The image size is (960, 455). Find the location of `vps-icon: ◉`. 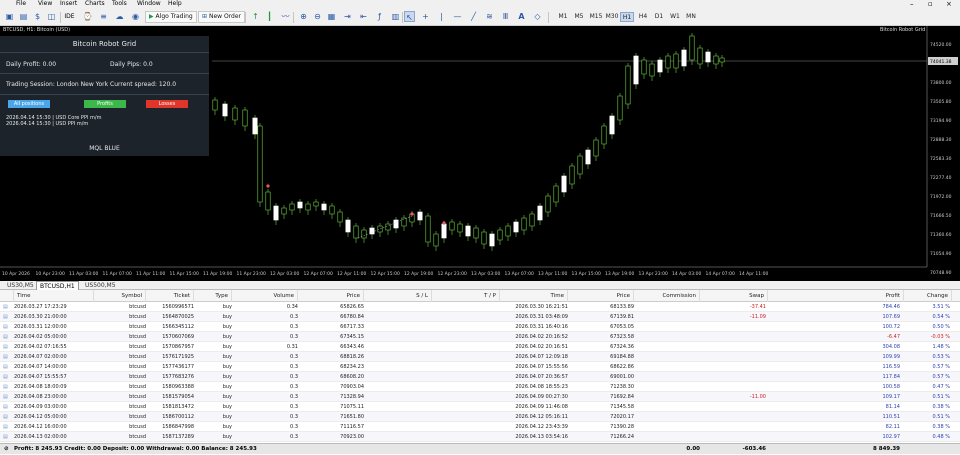

vps-icon: ◉ is located at coordinates (135, 16).